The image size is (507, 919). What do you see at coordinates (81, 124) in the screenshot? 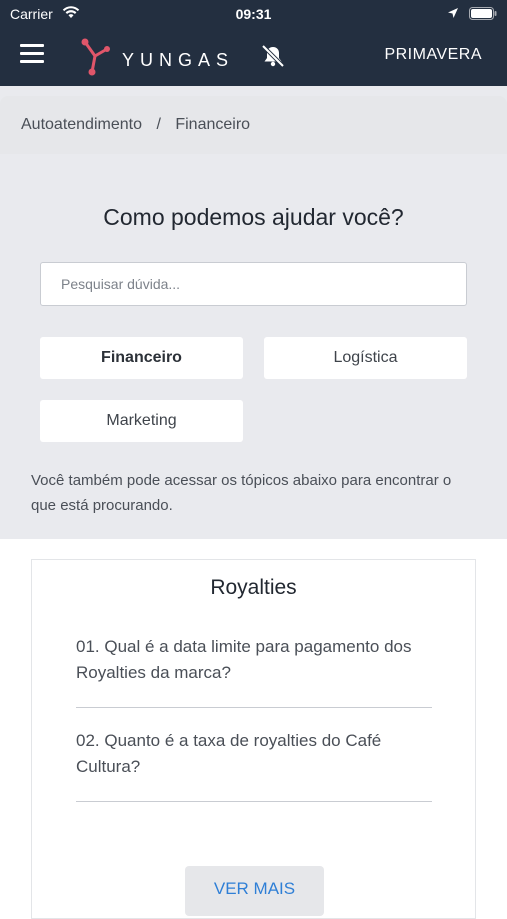
I see `breadcrumb-link-autoatendimento: Autoatendimento` at bounding box center [81, 124].